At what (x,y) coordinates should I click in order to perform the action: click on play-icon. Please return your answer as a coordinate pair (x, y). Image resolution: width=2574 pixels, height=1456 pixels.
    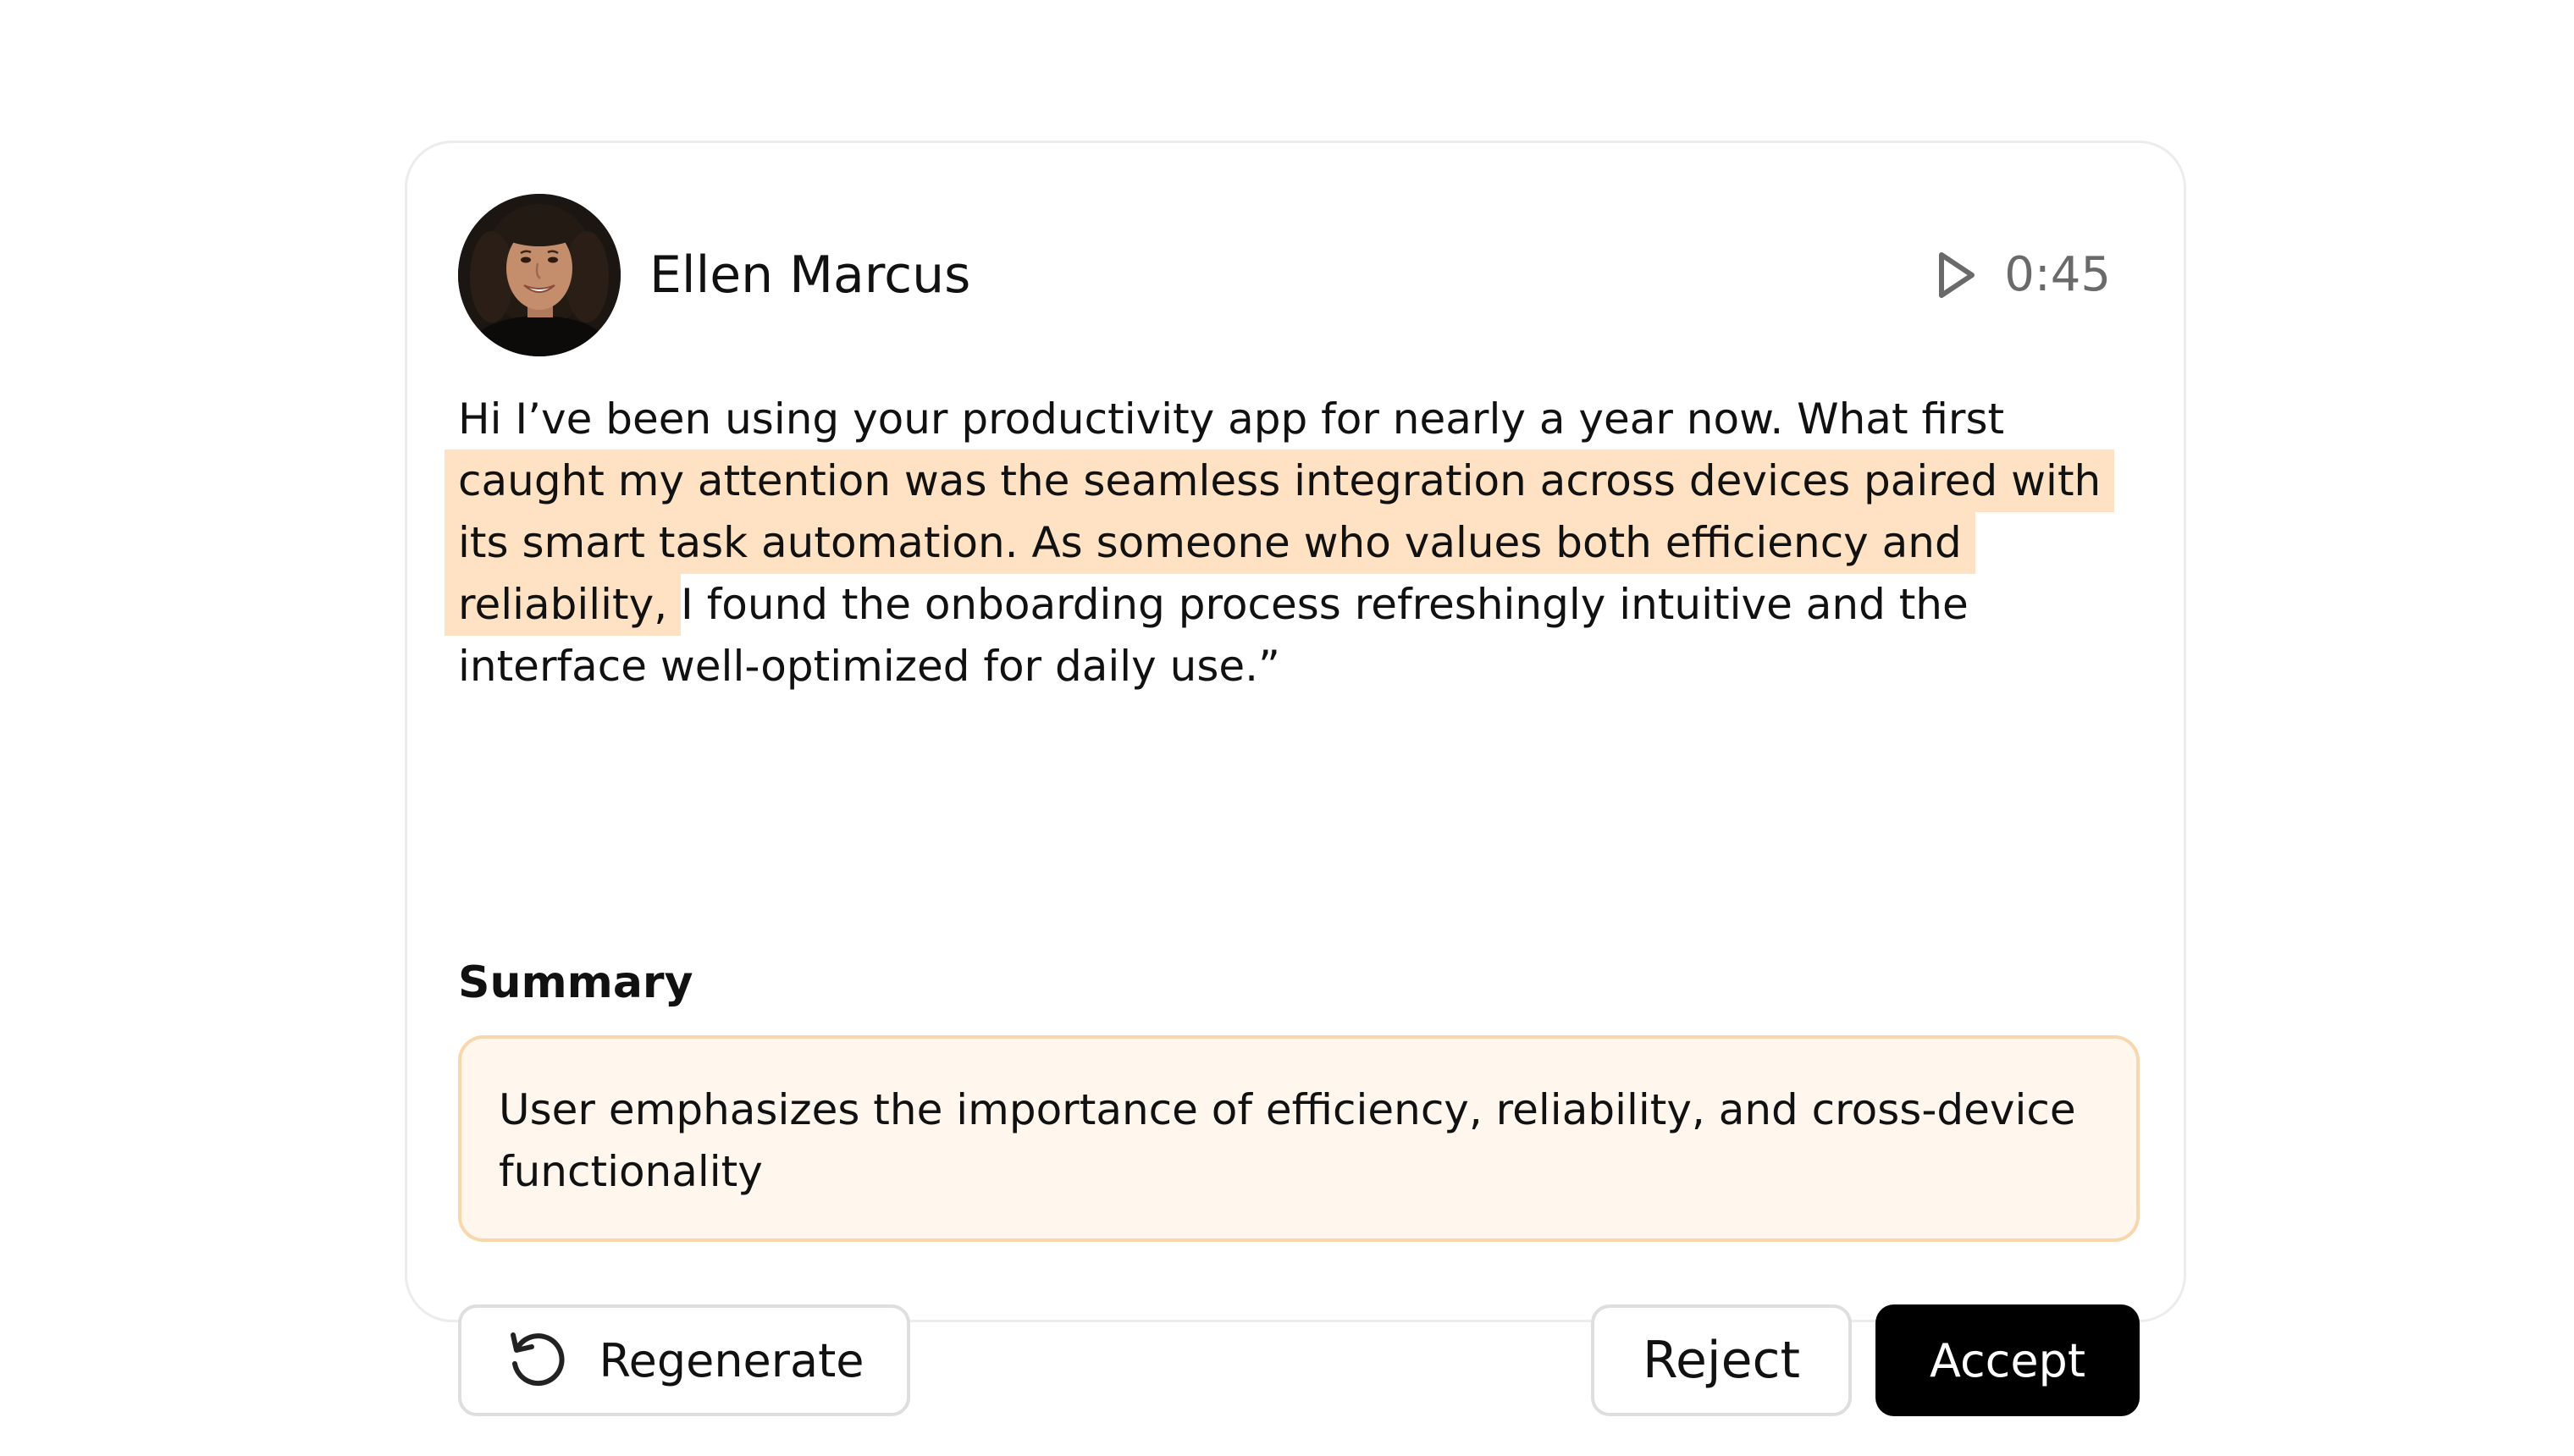
    Looking at the image, I should click on (1955, 275).